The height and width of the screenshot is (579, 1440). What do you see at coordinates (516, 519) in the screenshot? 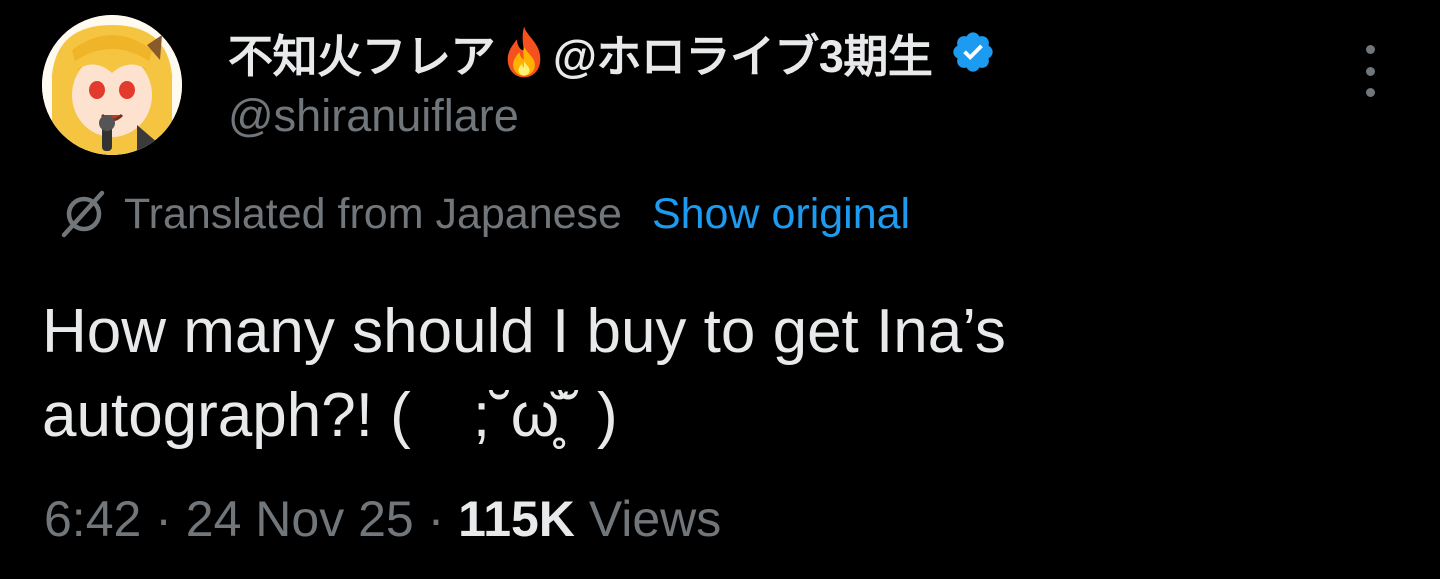
I see `views-count: 115K` at bounding box center [516, 519].